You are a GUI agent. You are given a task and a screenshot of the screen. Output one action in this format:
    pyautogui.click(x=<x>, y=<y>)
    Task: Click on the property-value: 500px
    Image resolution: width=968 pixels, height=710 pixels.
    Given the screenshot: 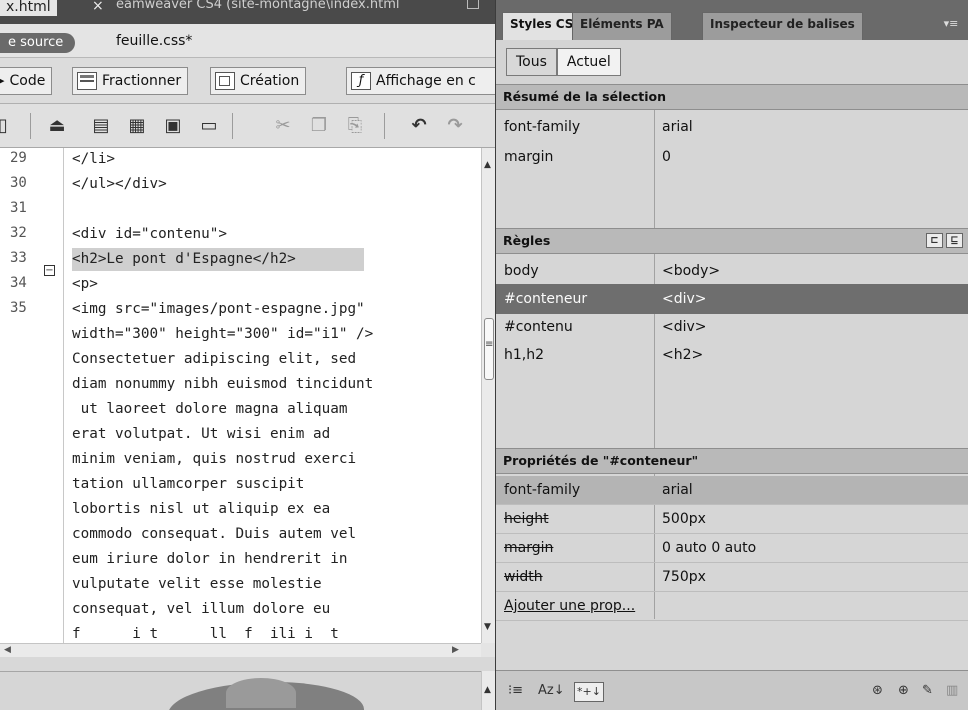 What is the action you would take?
    pyautogui.click(x=684, y=519)
    